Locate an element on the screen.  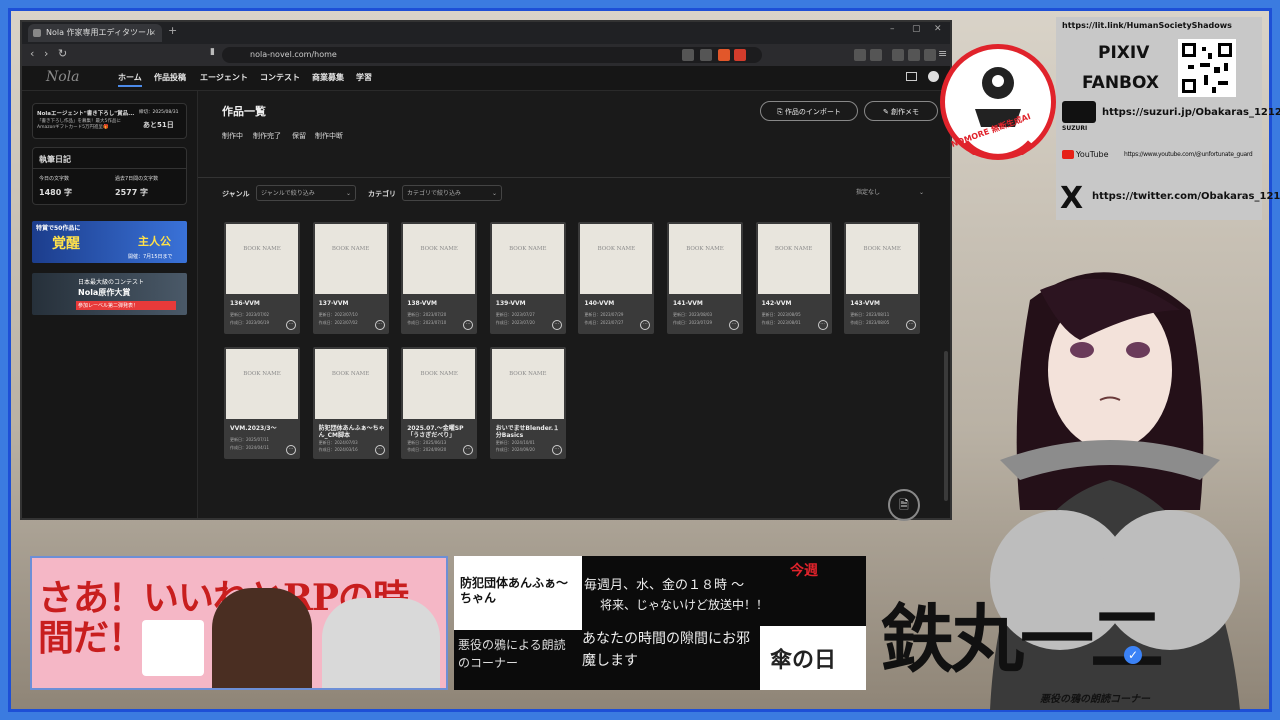
maximize-icon: ▢ is located at coordinates (916, 29).